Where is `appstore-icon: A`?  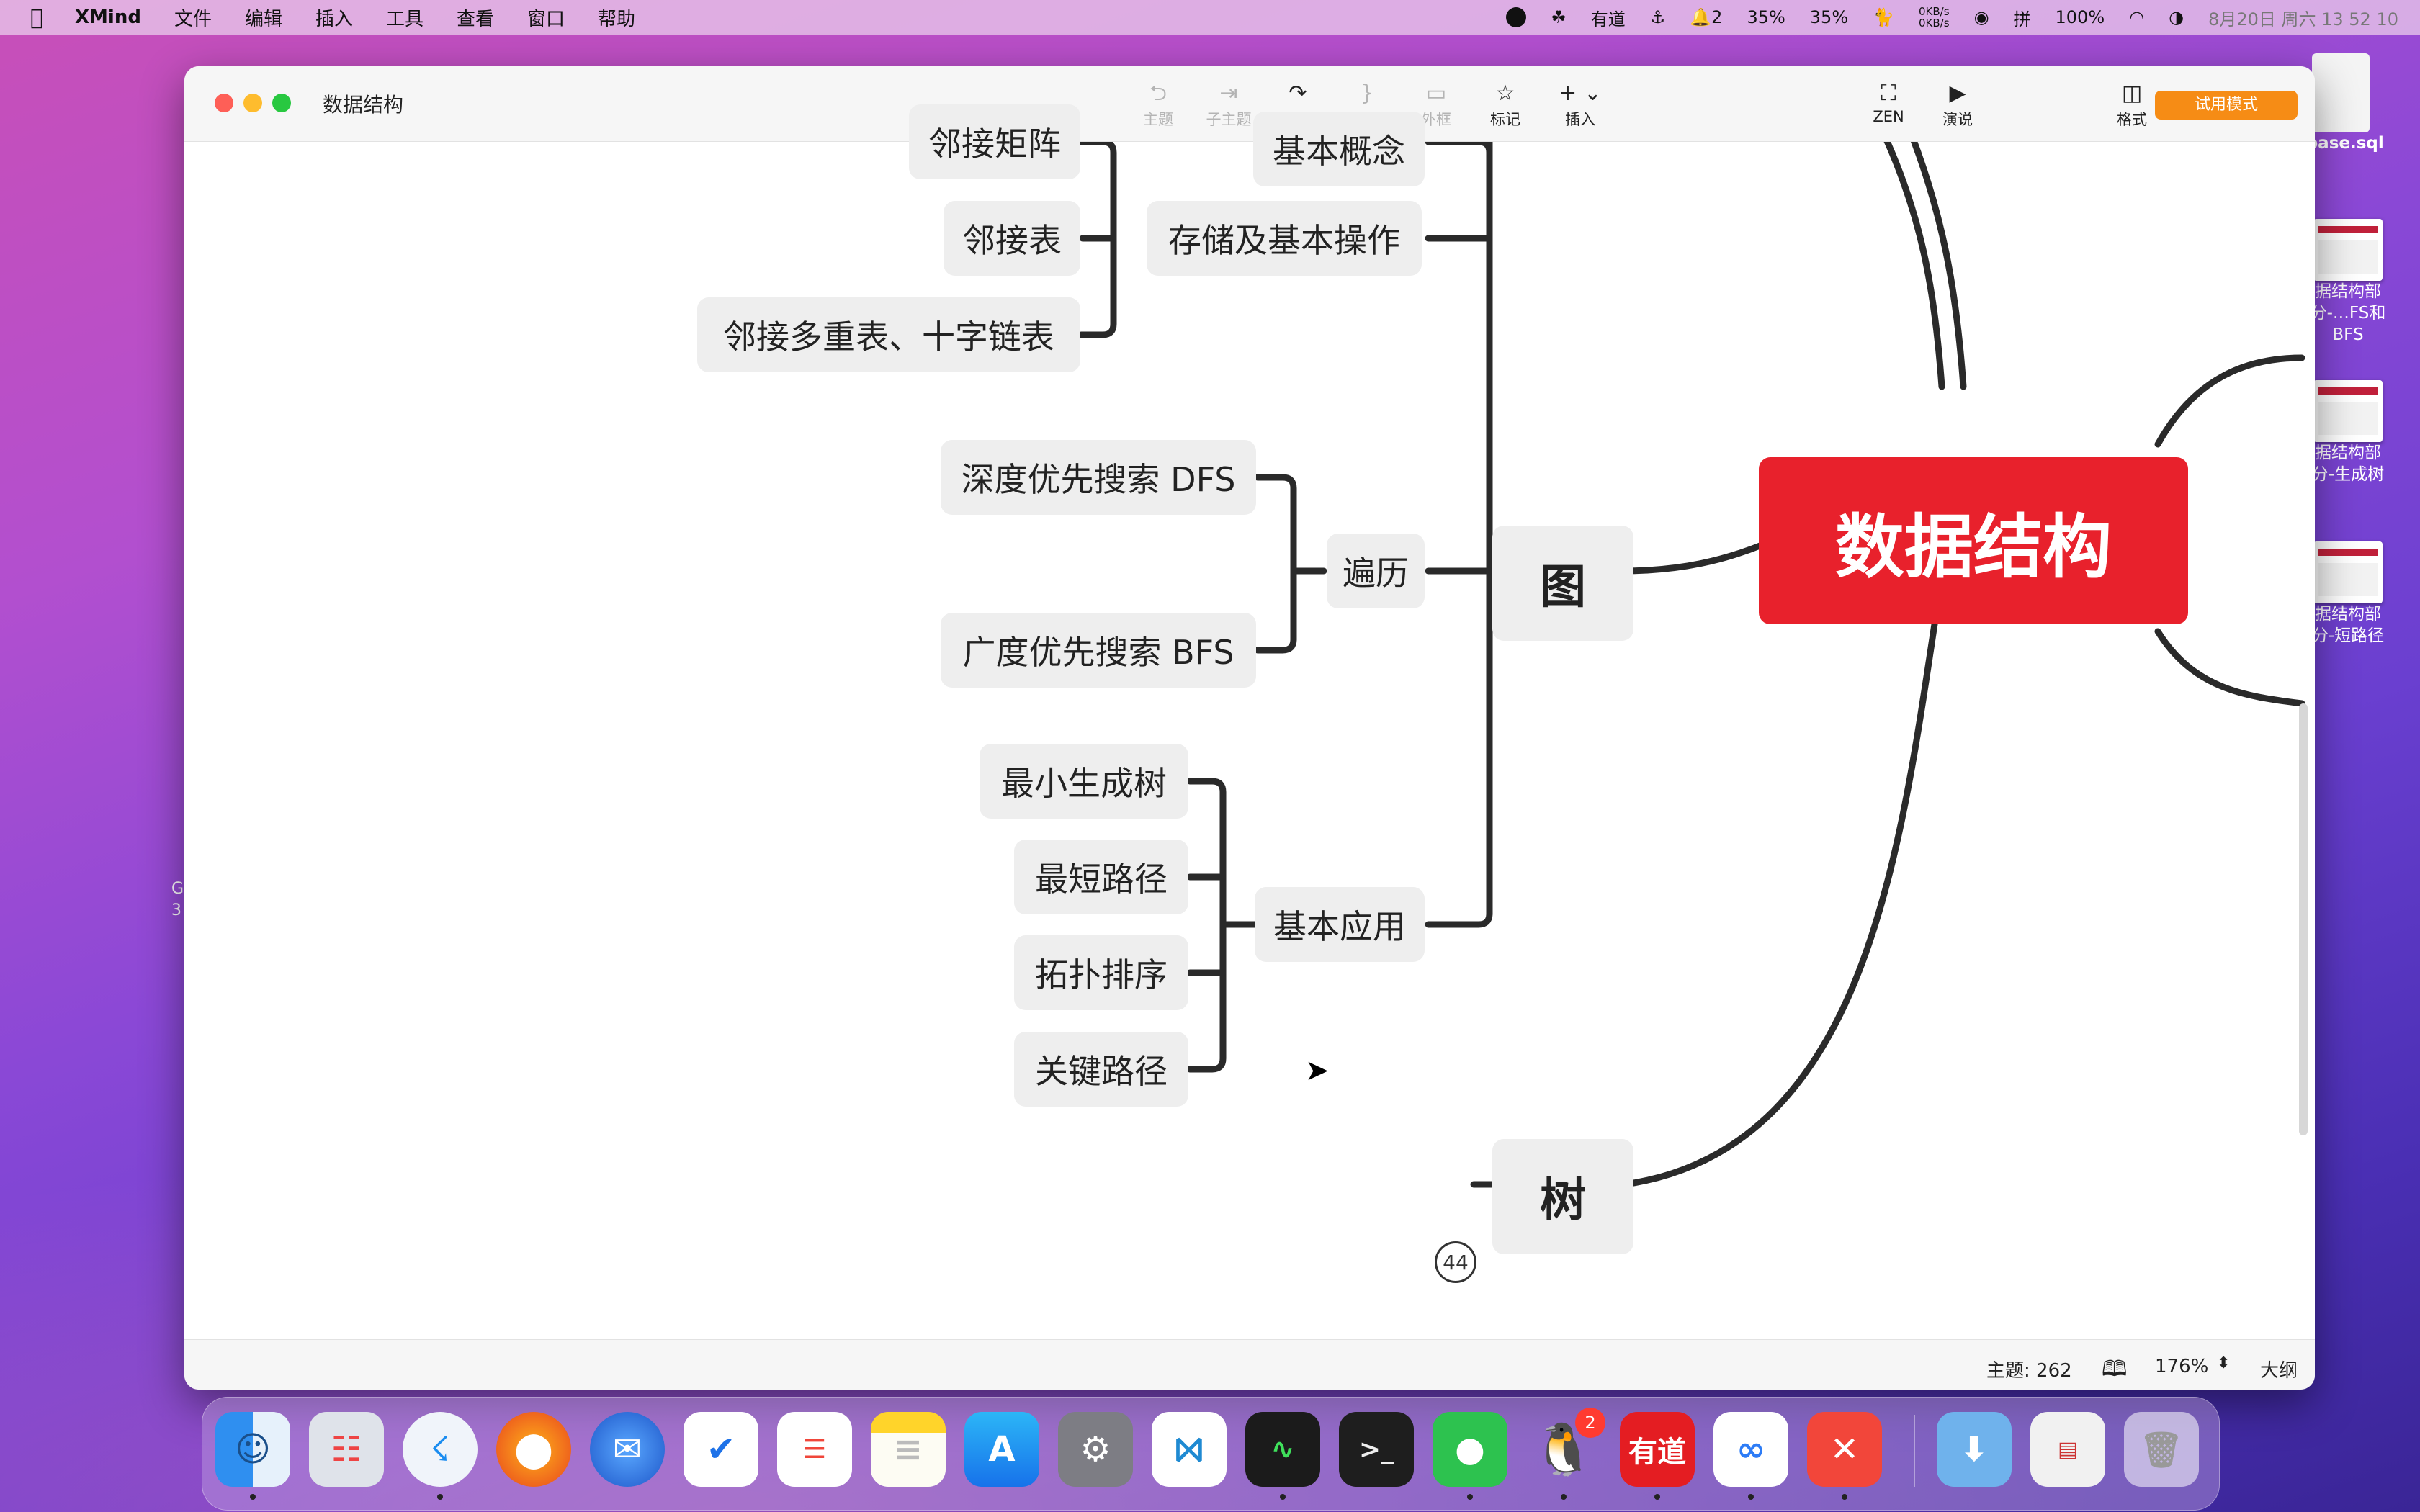
appstore-icon: A is located at coordinates (1001, 1449).